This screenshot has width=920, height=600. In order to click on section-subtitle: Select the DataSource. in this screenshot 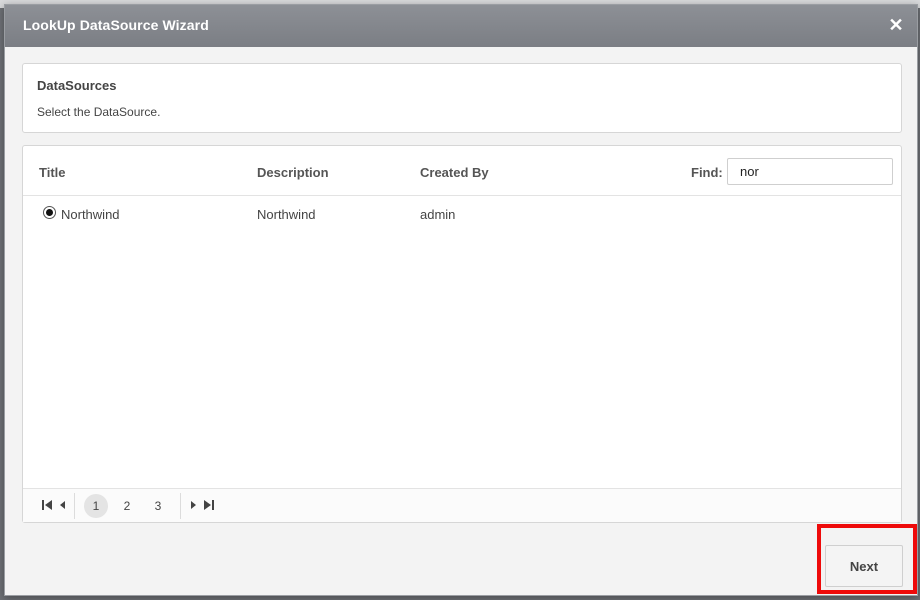, I will do `click(99, 112)`.